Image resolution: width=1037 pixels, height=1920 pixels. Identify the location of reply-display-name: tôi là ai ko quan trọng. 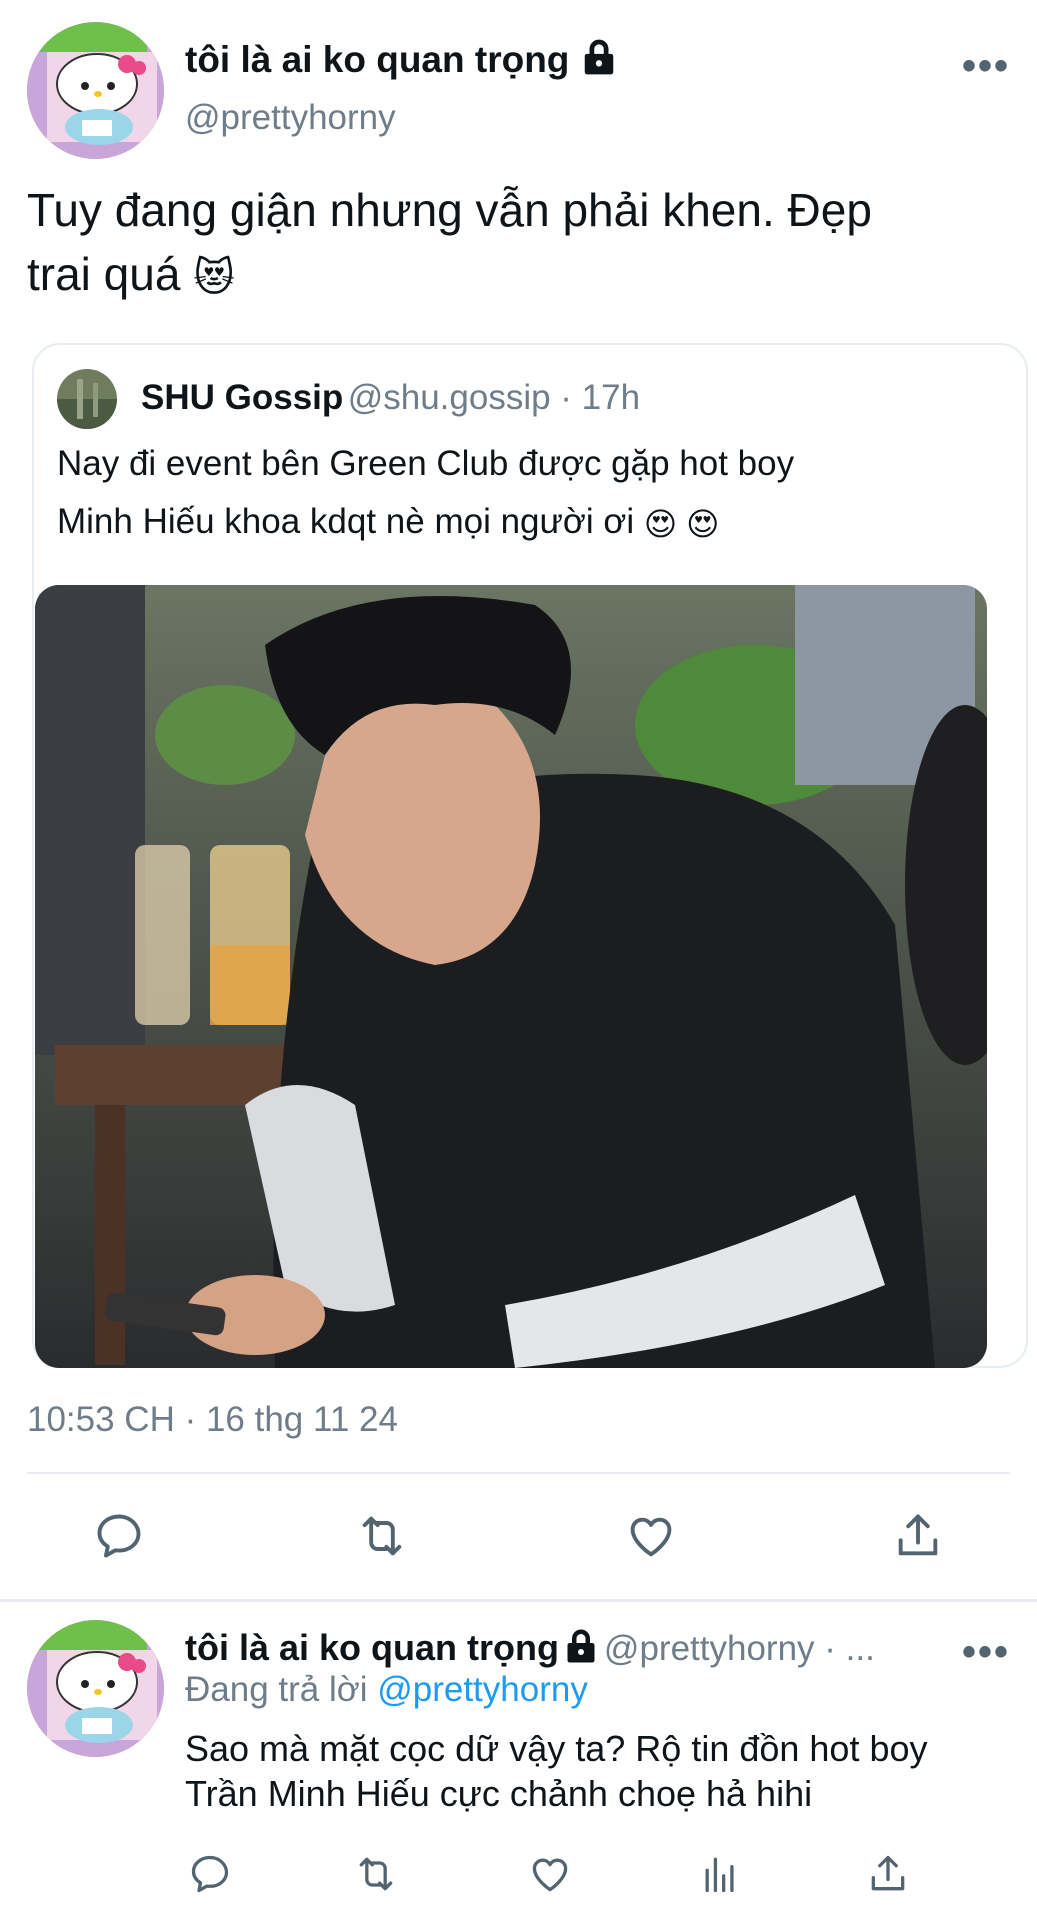
(372, 1647).